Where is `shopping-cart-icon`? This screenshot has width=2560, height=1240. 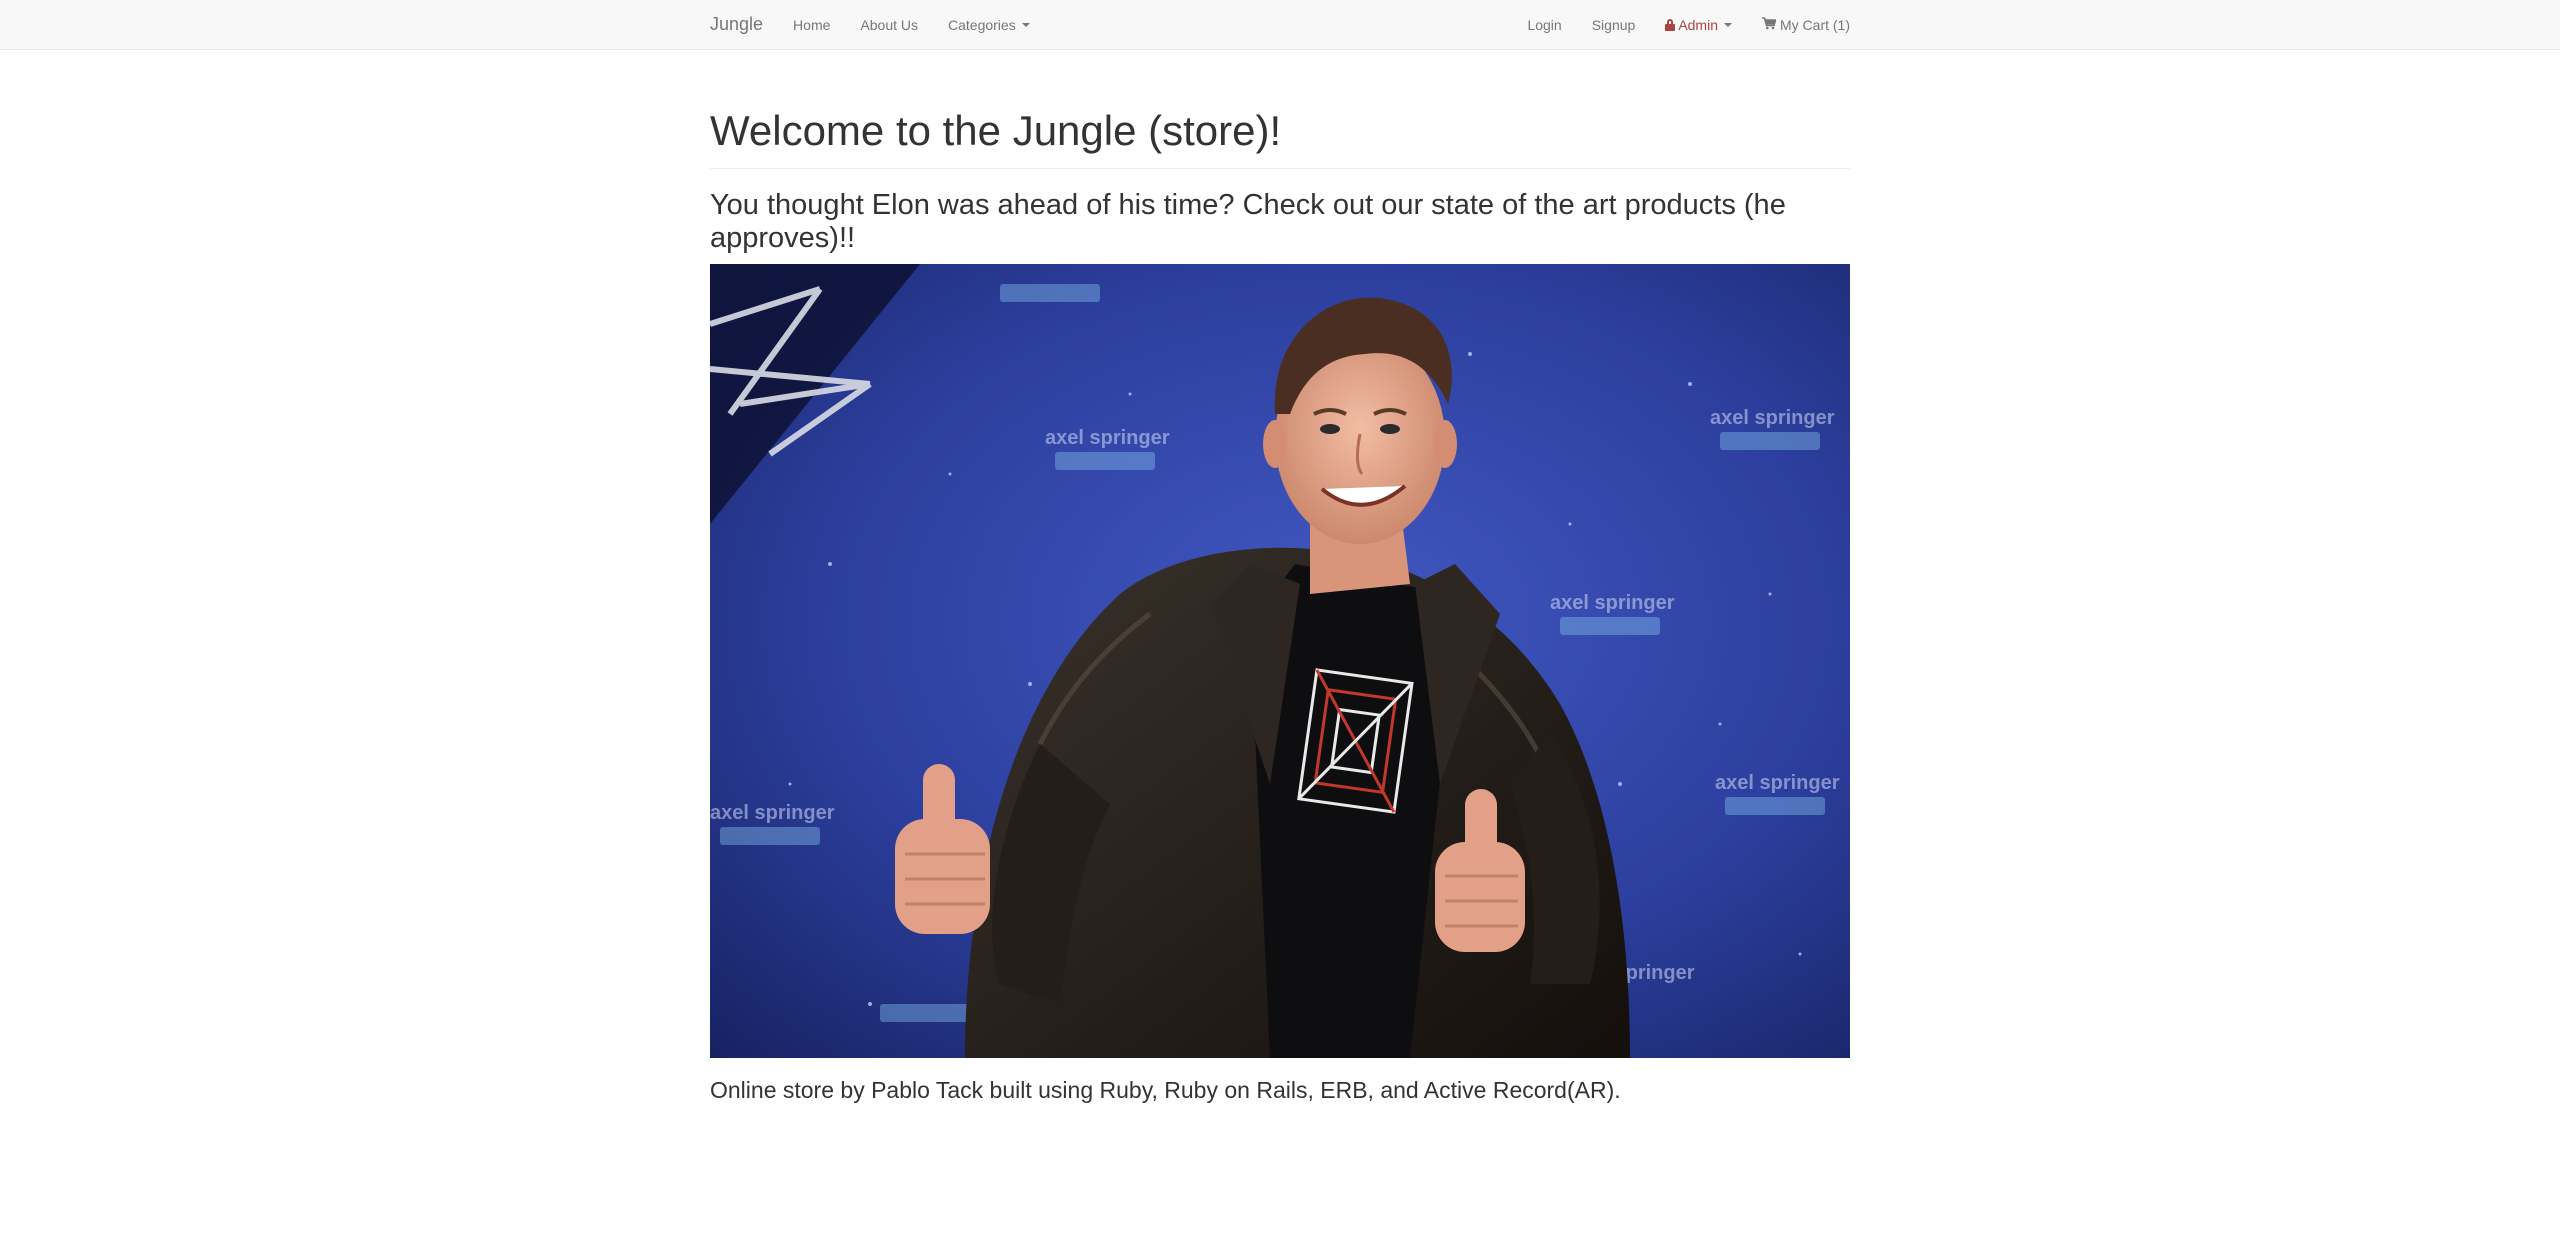
shopping-cart-icon is located at coordinates (1769, 24).